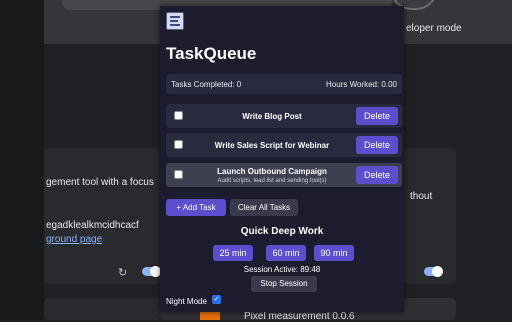 The width and height of the screenshot is (512, 322). I want to click on add-task-button: + Add Task, so click(196, 207).